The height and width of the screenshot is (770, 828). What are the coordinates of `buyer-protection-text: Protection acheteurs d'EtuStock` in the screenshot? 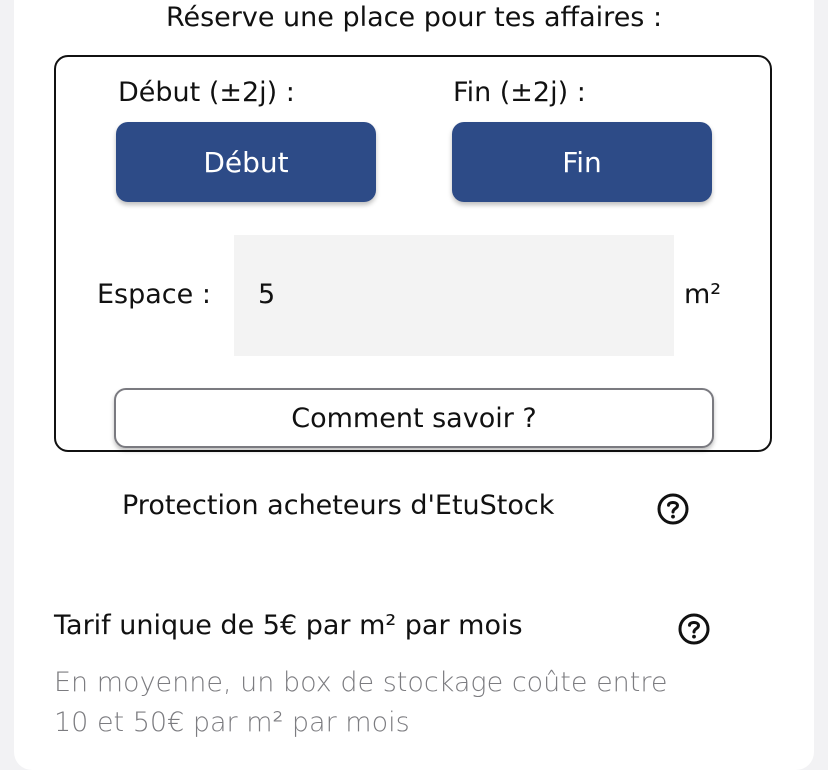 It's located at (338, 505).